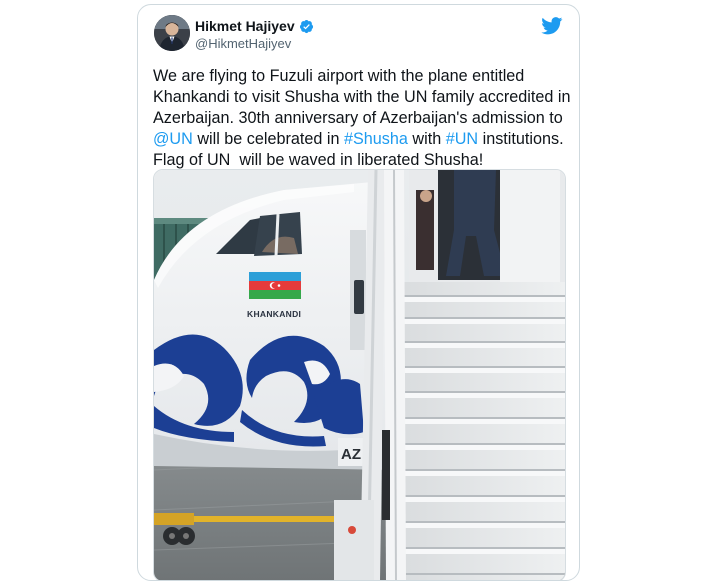 This screenshot has width=716, height=583. I want to click on aircraft-registration: AZ, so click(351, 454).